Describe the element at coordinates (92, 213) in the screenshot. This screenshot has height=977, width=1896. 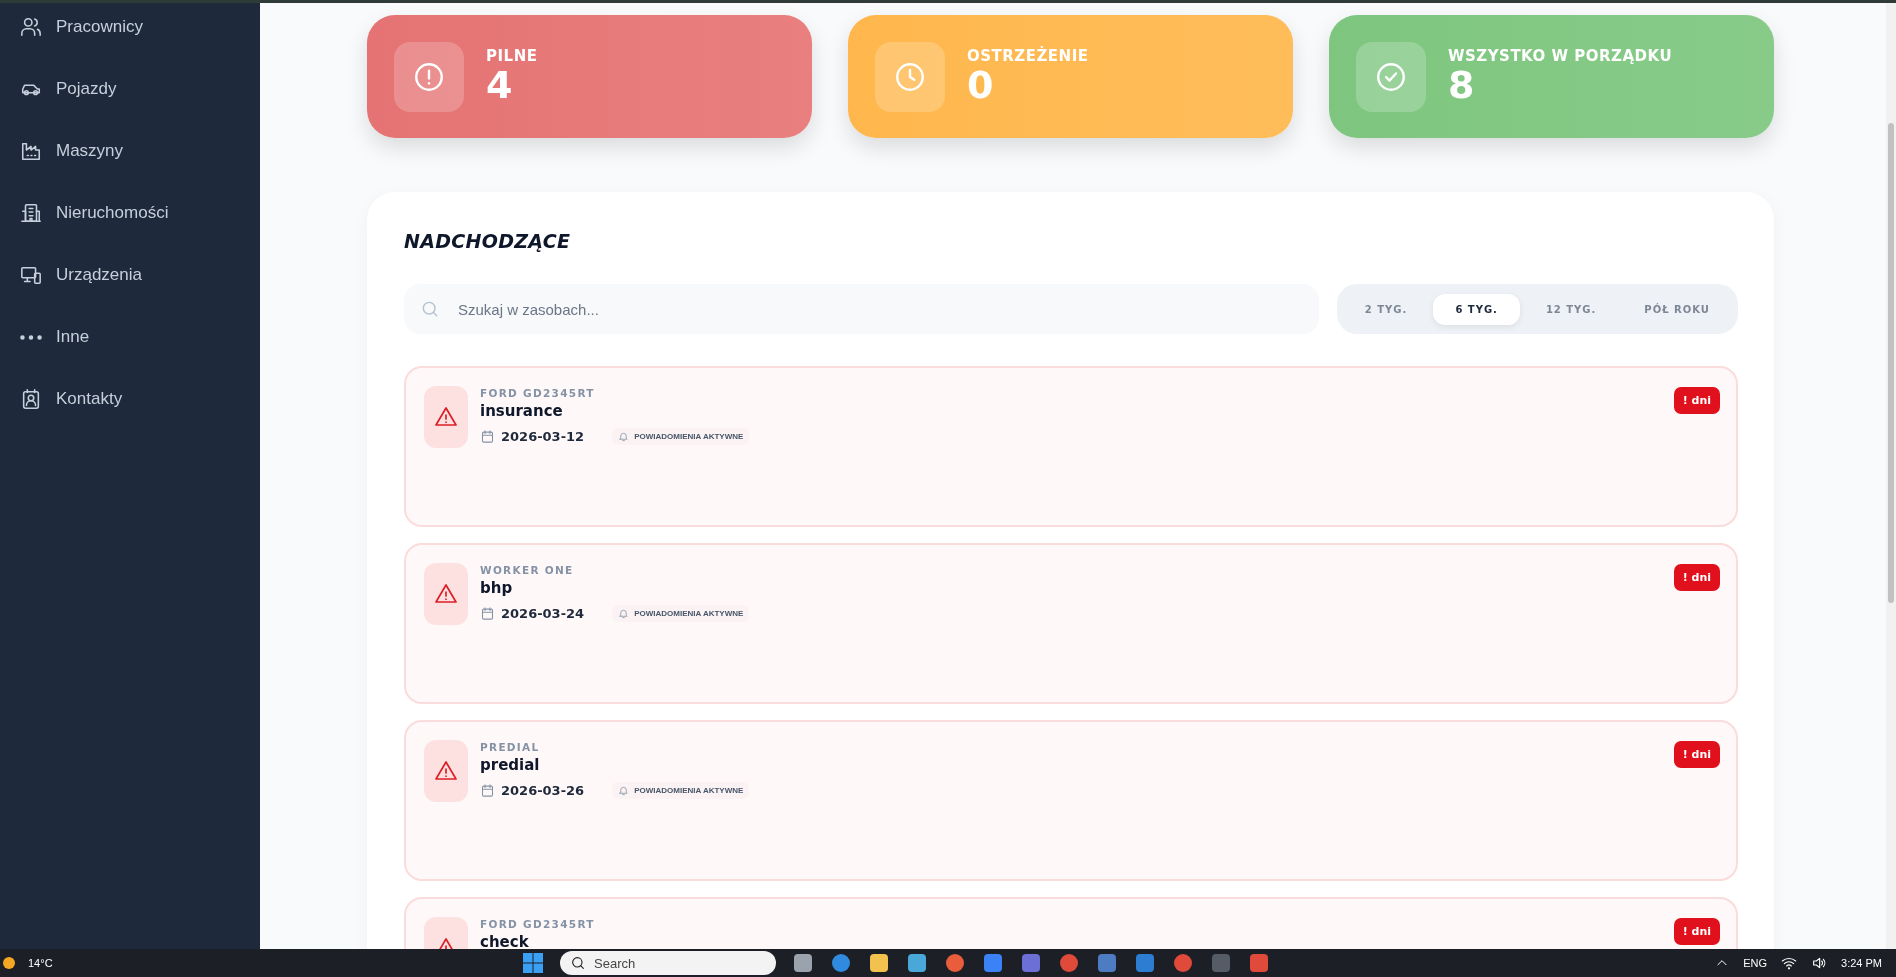
I see `sidebar-item: Nieruchomości` at that location.